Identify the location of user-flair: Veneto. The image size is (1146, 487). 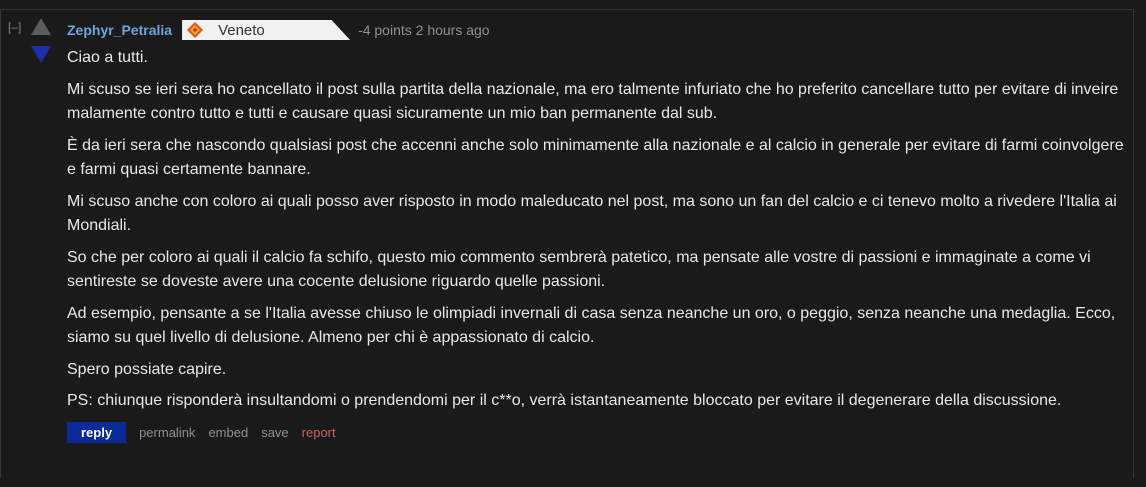
(266, 30).